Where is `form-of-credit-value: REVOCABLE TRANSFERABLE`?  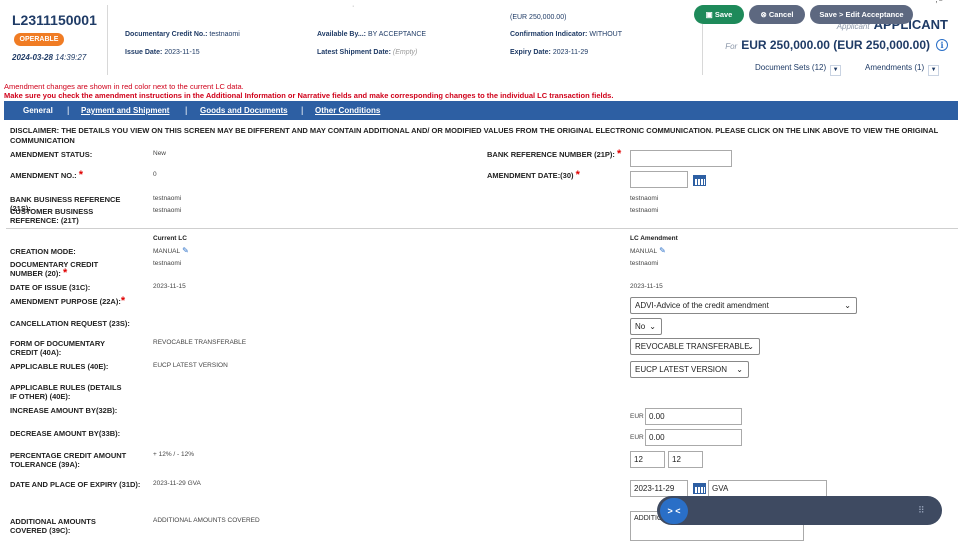
form-of-credit-value: REVOCABLE TRANSFERABLE is located at coordinates (200, 342).